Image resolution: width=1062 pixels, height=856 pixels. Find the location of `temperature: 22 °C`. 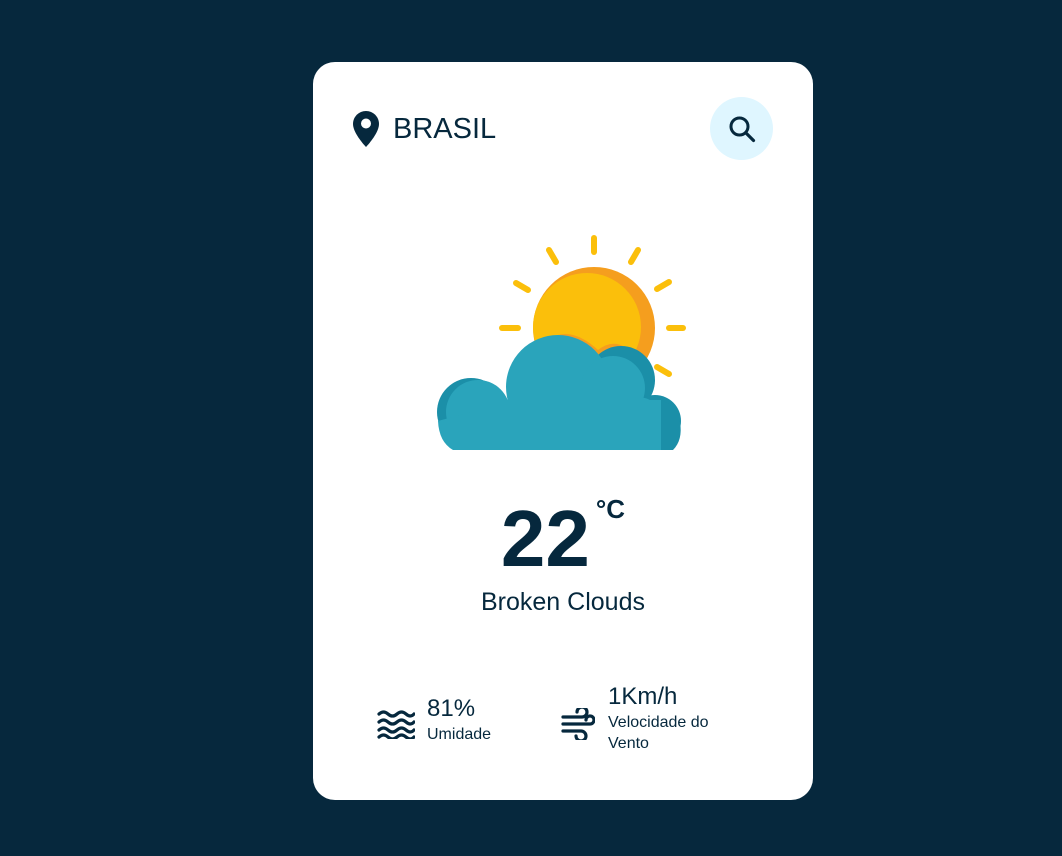

temperature: 22 °C is located at coordinates (563, 539).